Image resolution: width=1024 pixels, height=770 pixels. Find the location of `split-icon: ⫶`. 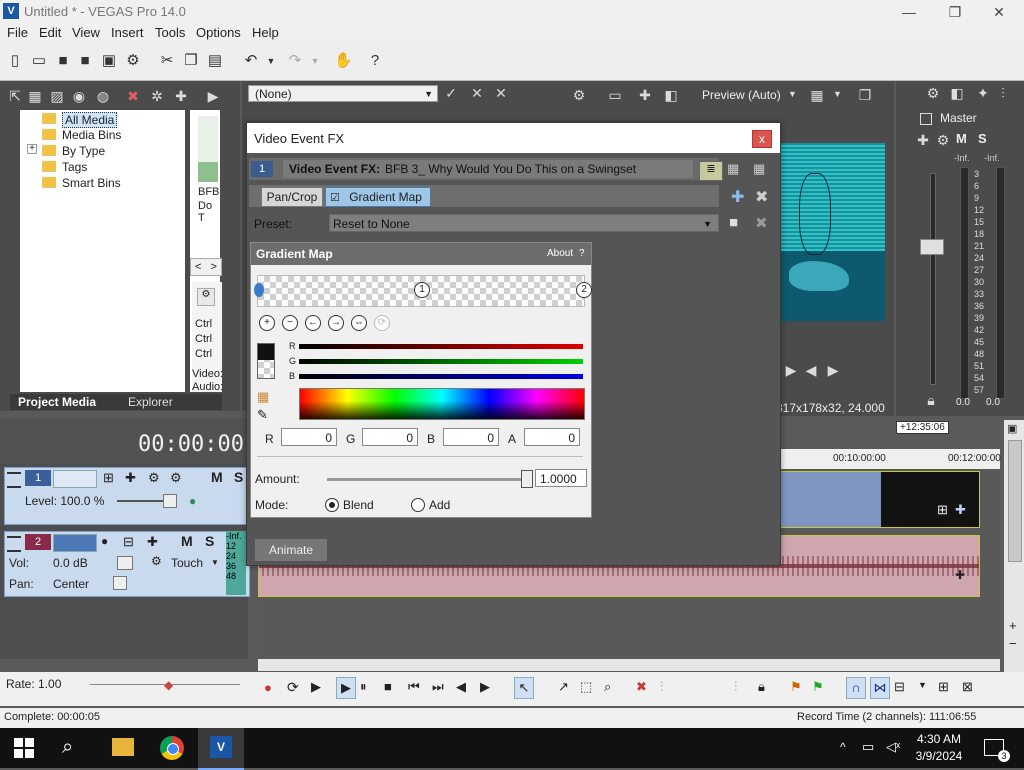

split-icon: ⫶ is located at coordinates (735, 687).